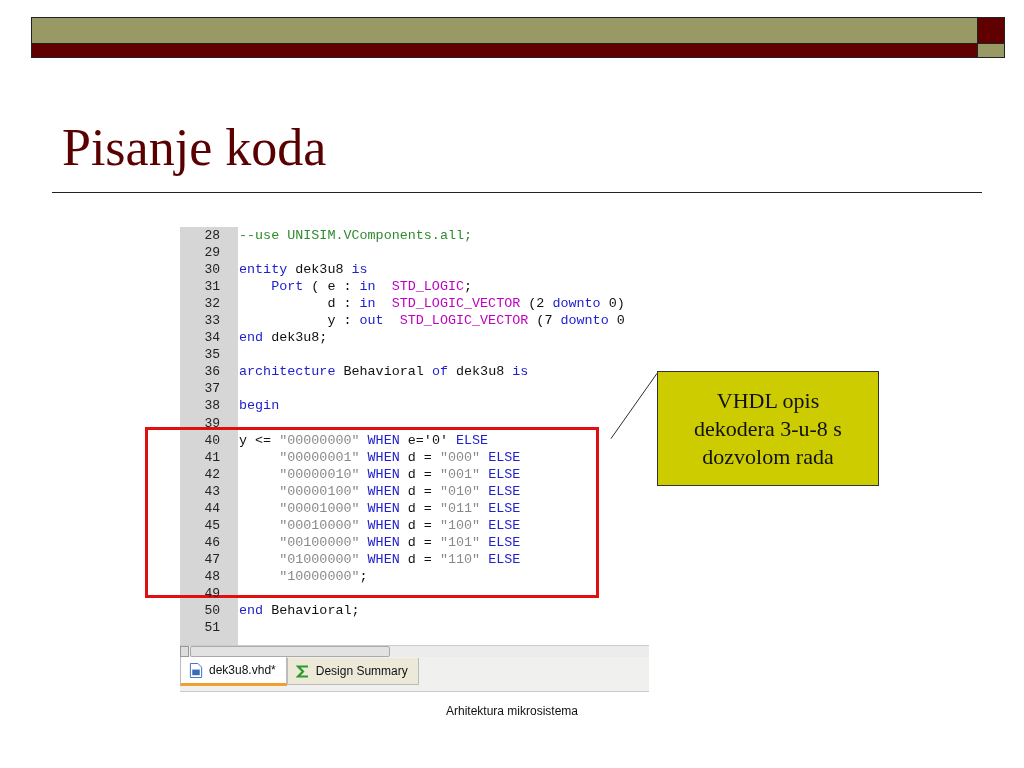  What do you see at coordinates (399, 457) in the screenshot?
I see `code-line: "00000001" WHEN d = "000" ELSE` at bounding box center [399, 457].